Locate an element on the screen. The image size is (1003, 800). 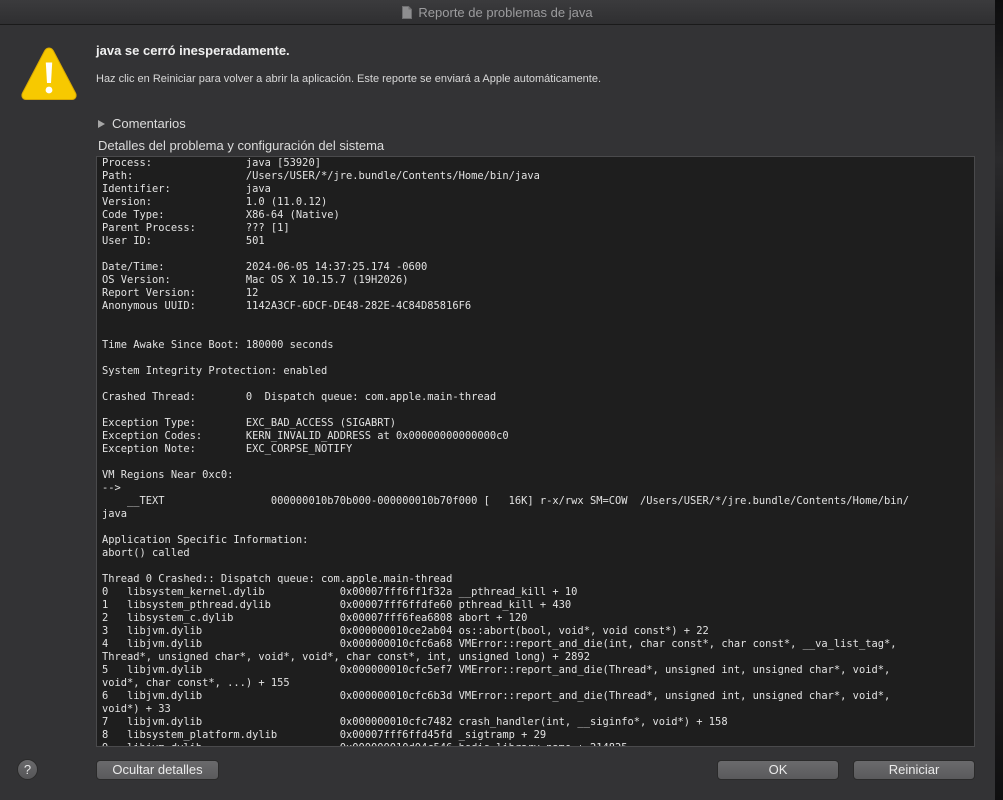
title-group: Reporte de problemas de java is located at coordinates (497, 12).